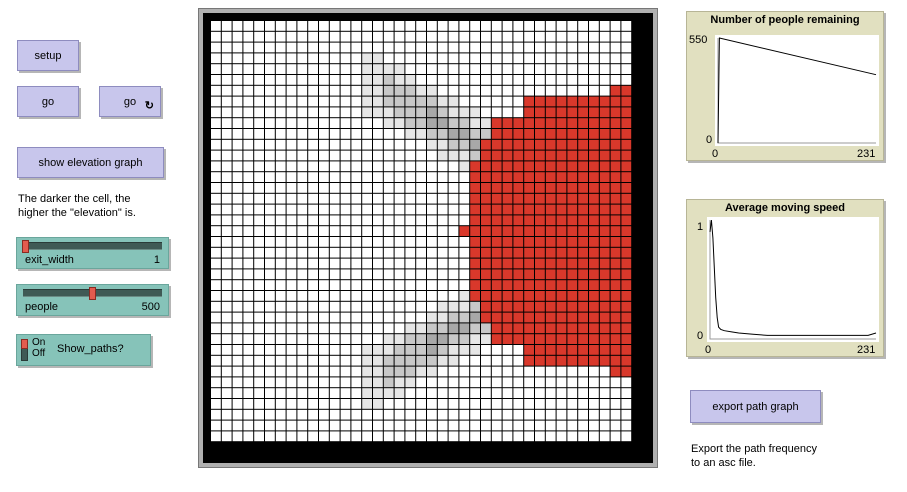 The image size is (907, 492). Describe the element at coordinates (24, 344) in the screenshot. I see `show-paths-switch-knob` at that location.